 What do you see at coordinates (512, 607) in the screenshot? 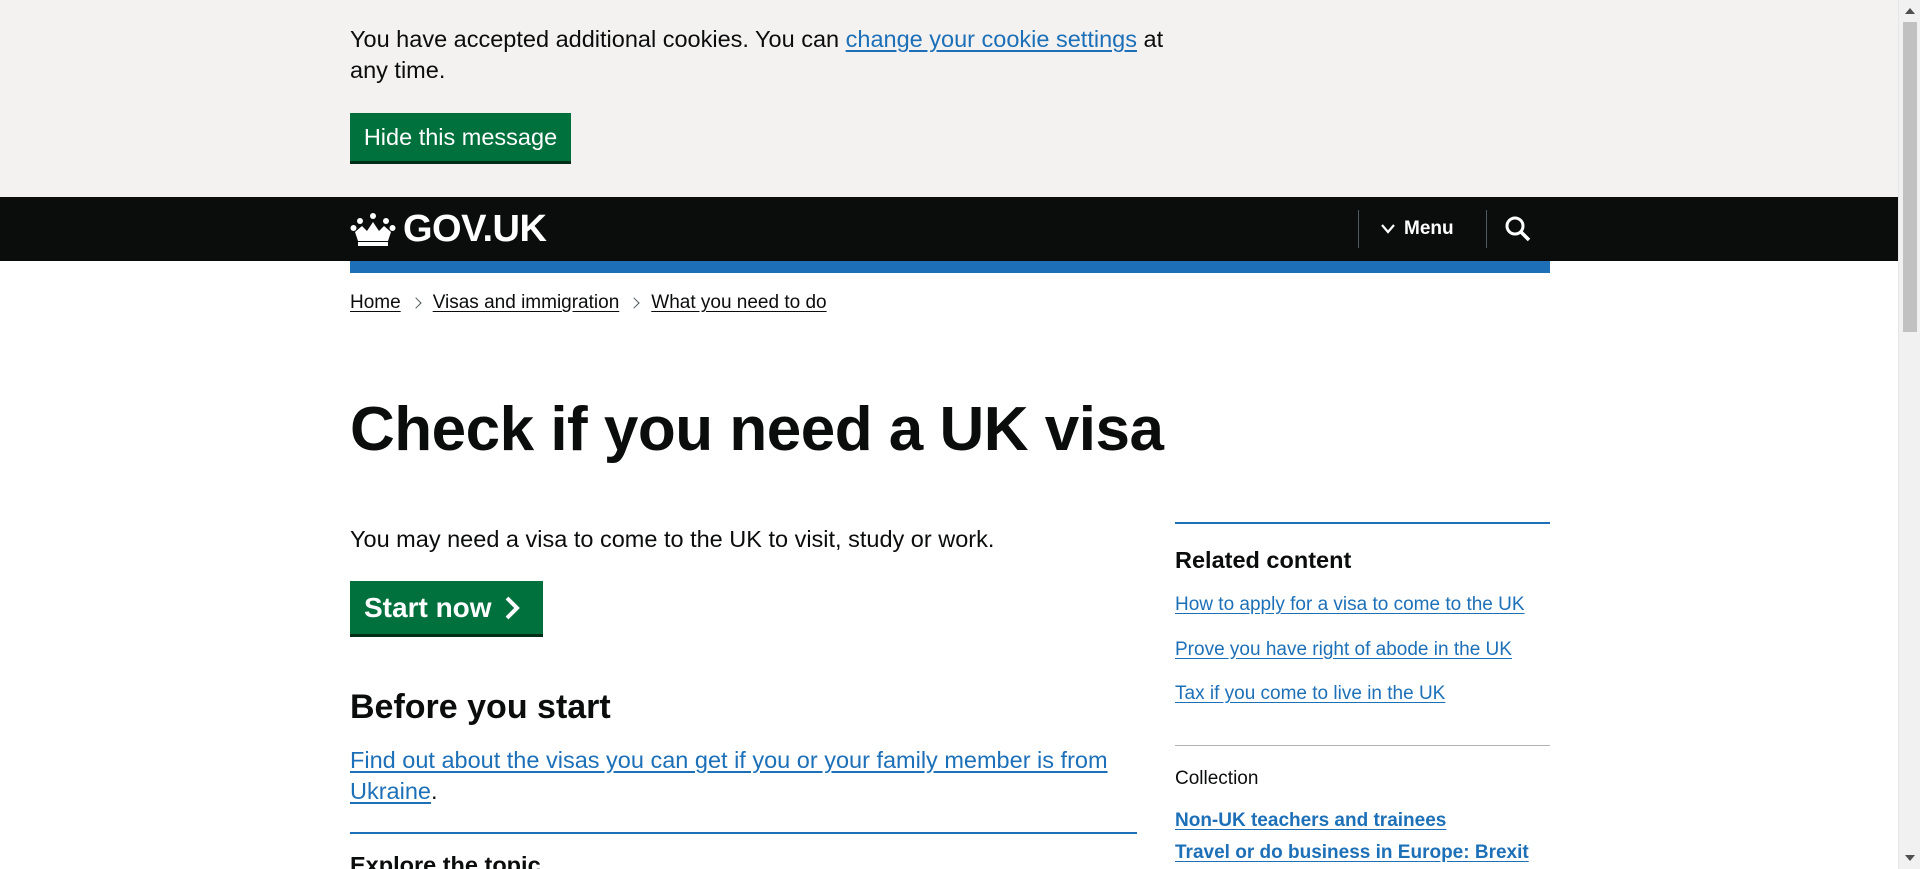
I see `chevron-right-icon` at bounding box center [512, 607].